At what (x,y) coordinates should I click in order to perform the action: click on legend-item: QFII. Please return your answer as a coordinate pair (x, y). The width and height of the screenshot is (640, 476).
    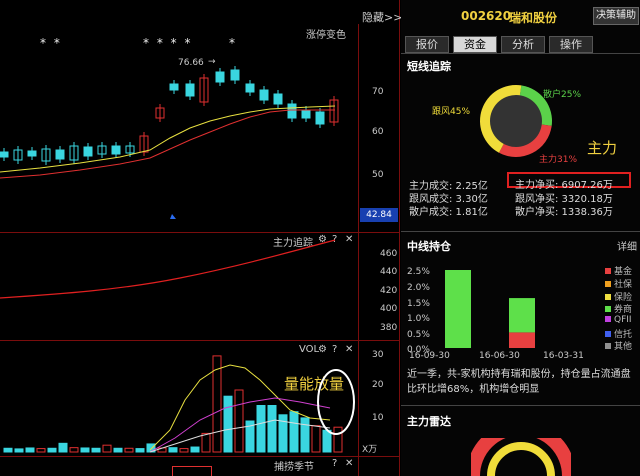
    Looking at the image, I should click on (618, 320).